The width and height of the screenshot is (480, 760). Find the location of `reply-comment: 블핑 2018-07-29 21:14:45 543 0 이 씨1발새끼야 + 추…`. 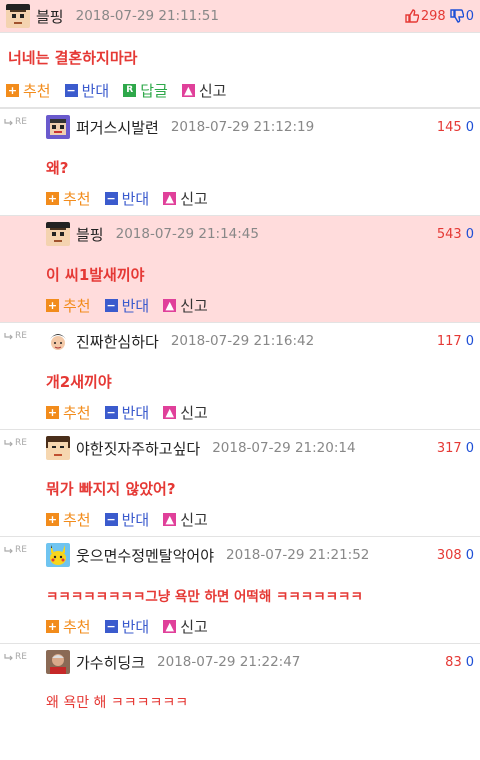

reply-comment: 블핑 2018-07-29 21:14:45 543 0 이 씨1발새끼야 + 추… is located at coordinates (240, 268).